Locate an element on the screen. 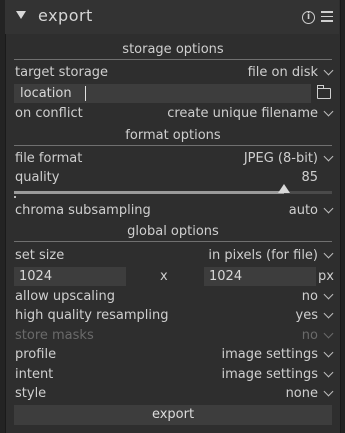  allow-upscaling-value: no is located at coordinates (309, 296).